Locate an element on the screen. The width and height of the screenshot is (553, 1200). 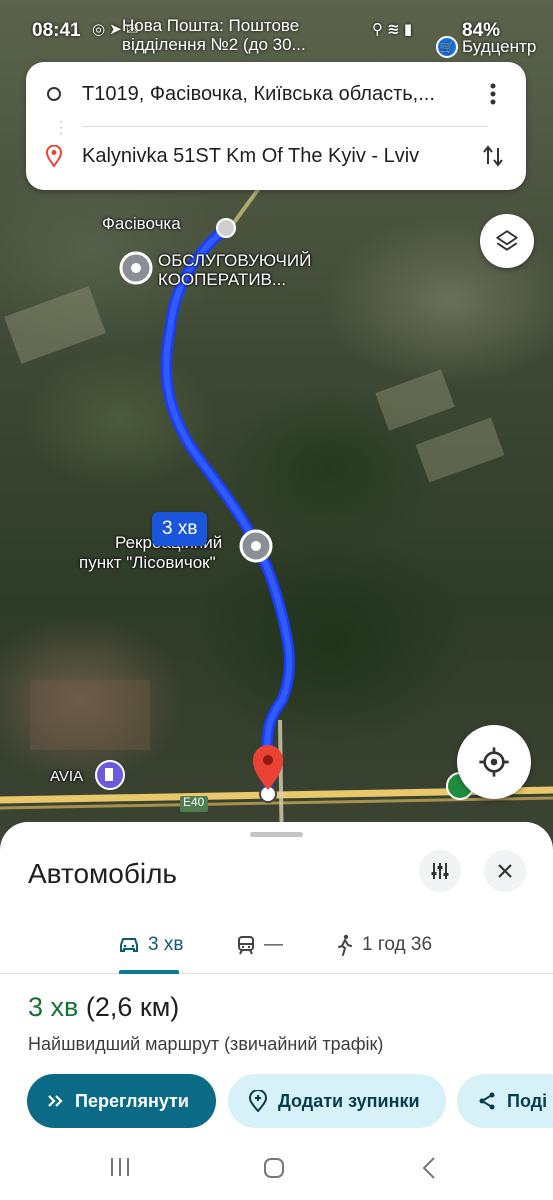
route-options-button is located at coordinates (440, 871).